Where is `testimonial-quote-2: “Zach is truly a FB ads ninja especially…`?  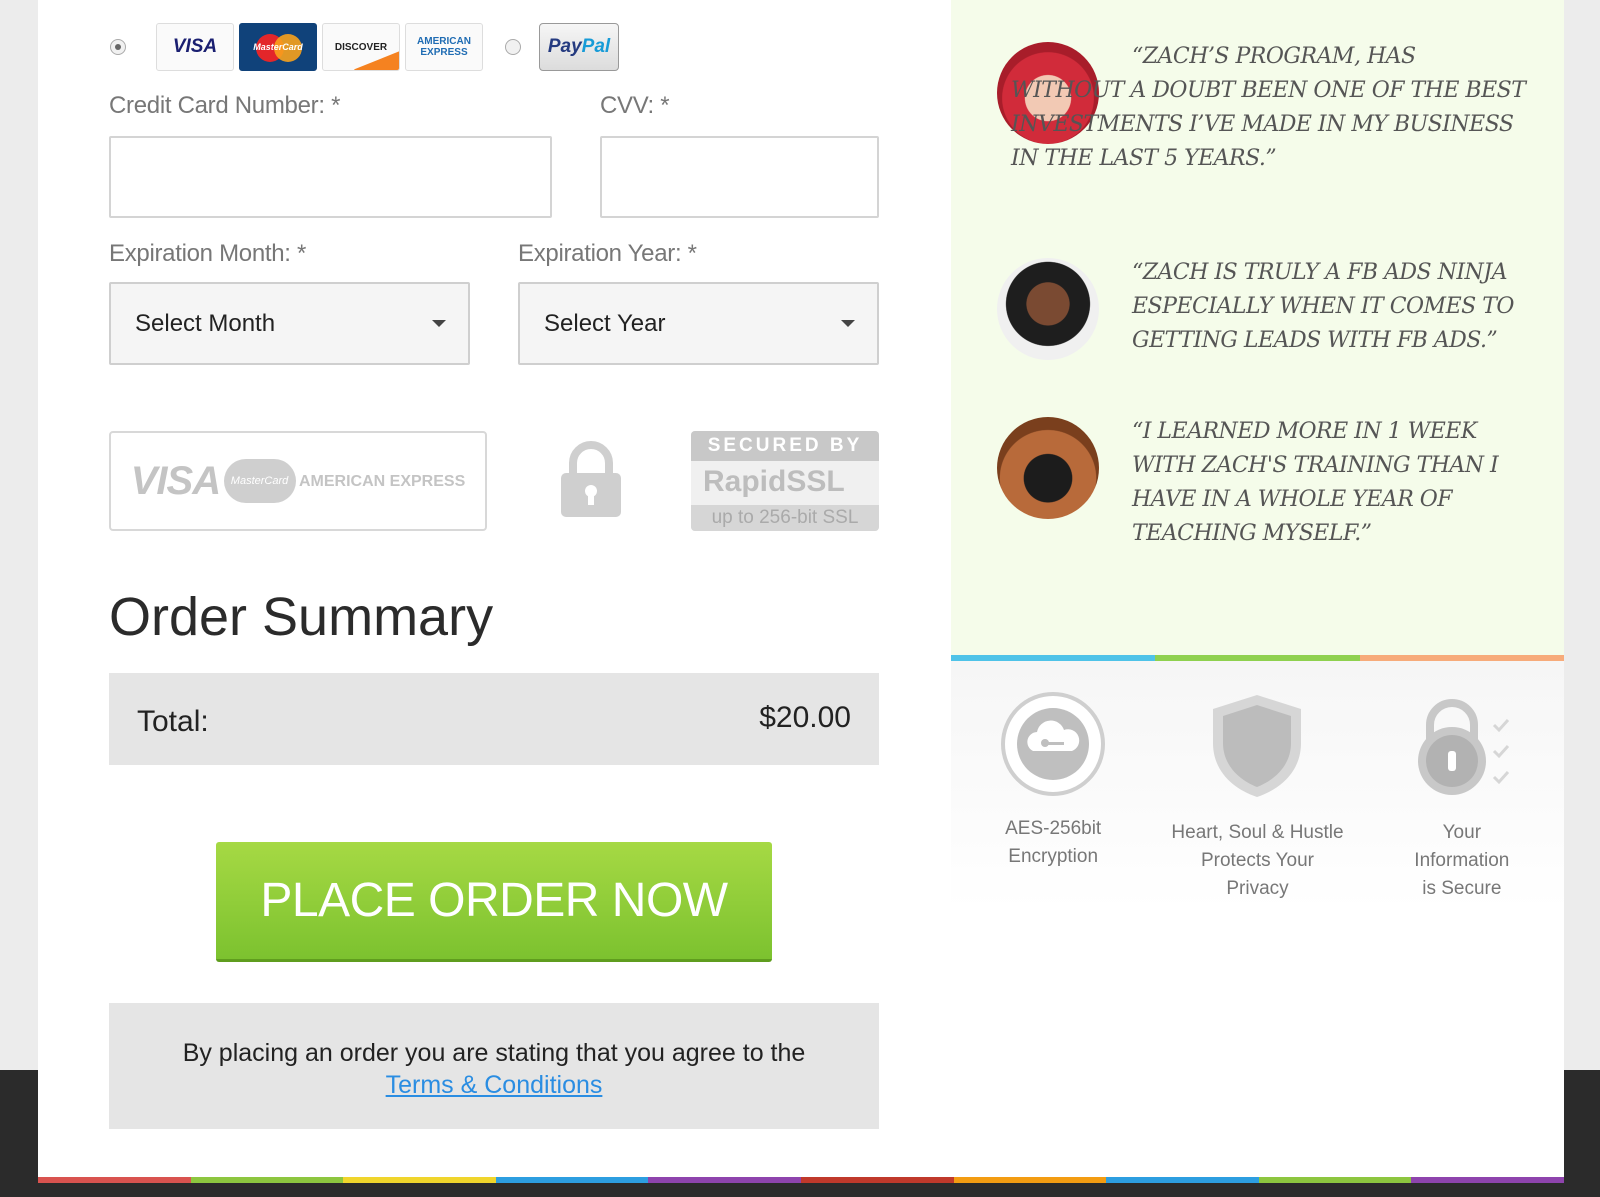
testimonial-quote-2: “Zach is truly a FB ads ninja especially… is located at coordinates (1323, 306).